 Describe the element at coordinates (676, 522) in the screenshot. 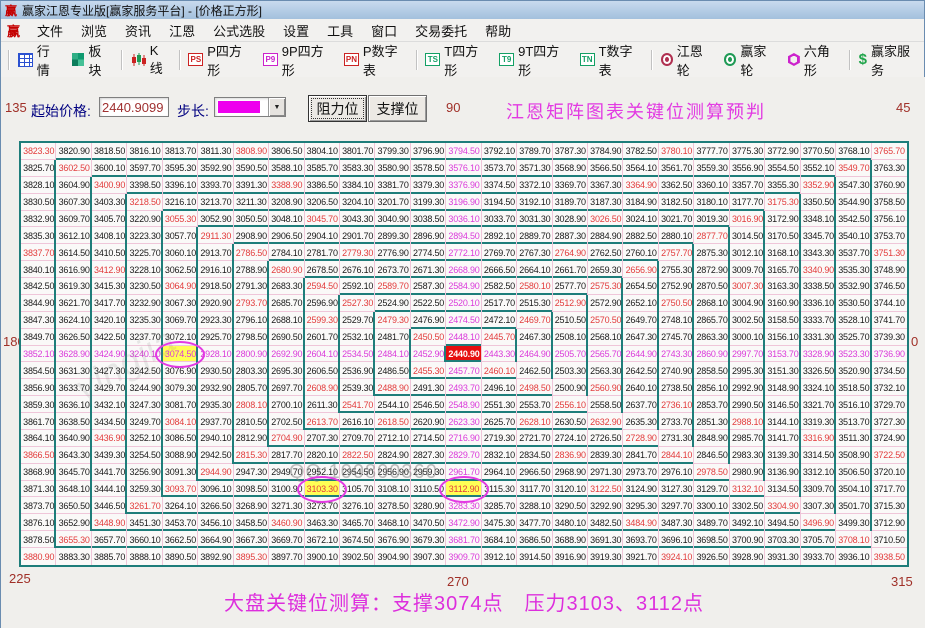

I see `matrix-cell: 3487.30` at that location.